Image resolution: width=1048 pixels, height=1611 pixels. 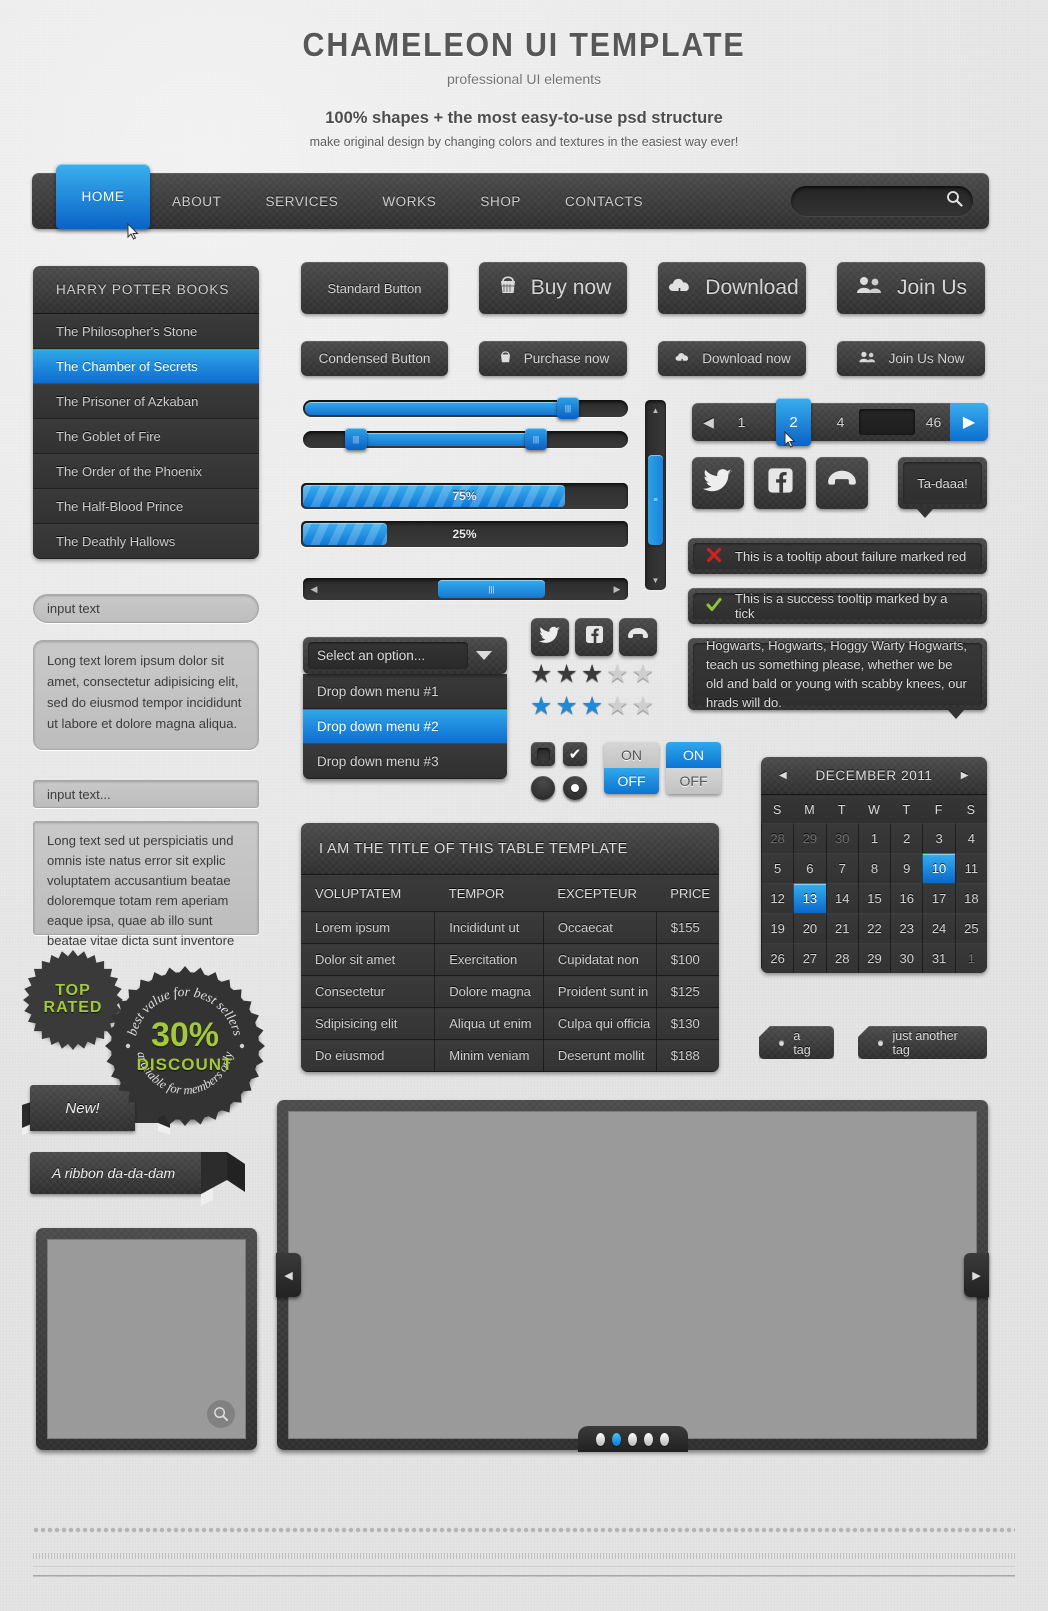 What do you see at coordinates (604, 201) in the screenshot?
I see `nav-item-contacts: CONTACTS` at bounding box center [604, 201].